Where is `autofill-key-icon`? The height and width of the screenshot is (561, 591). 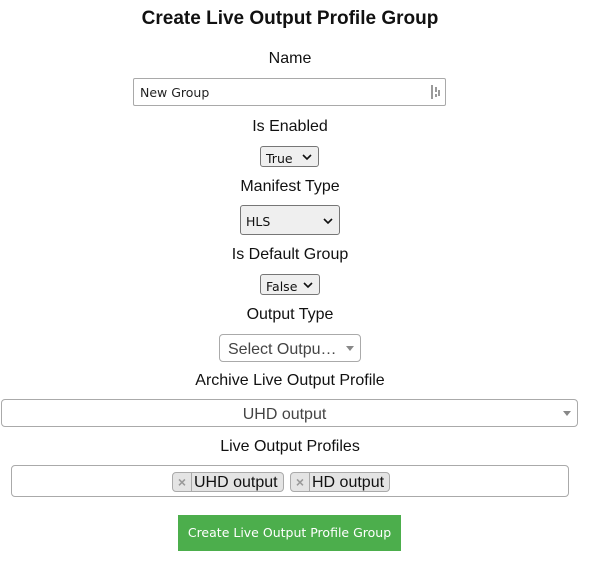
autofill-key-icon is located at coordinates (435, 92).